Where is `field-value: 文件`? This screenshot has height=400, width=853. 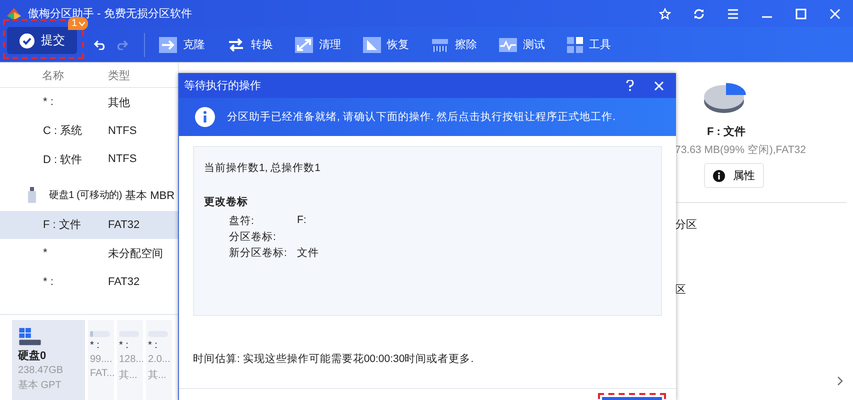
field-value: 文件 is located at coordinates (308, 253).